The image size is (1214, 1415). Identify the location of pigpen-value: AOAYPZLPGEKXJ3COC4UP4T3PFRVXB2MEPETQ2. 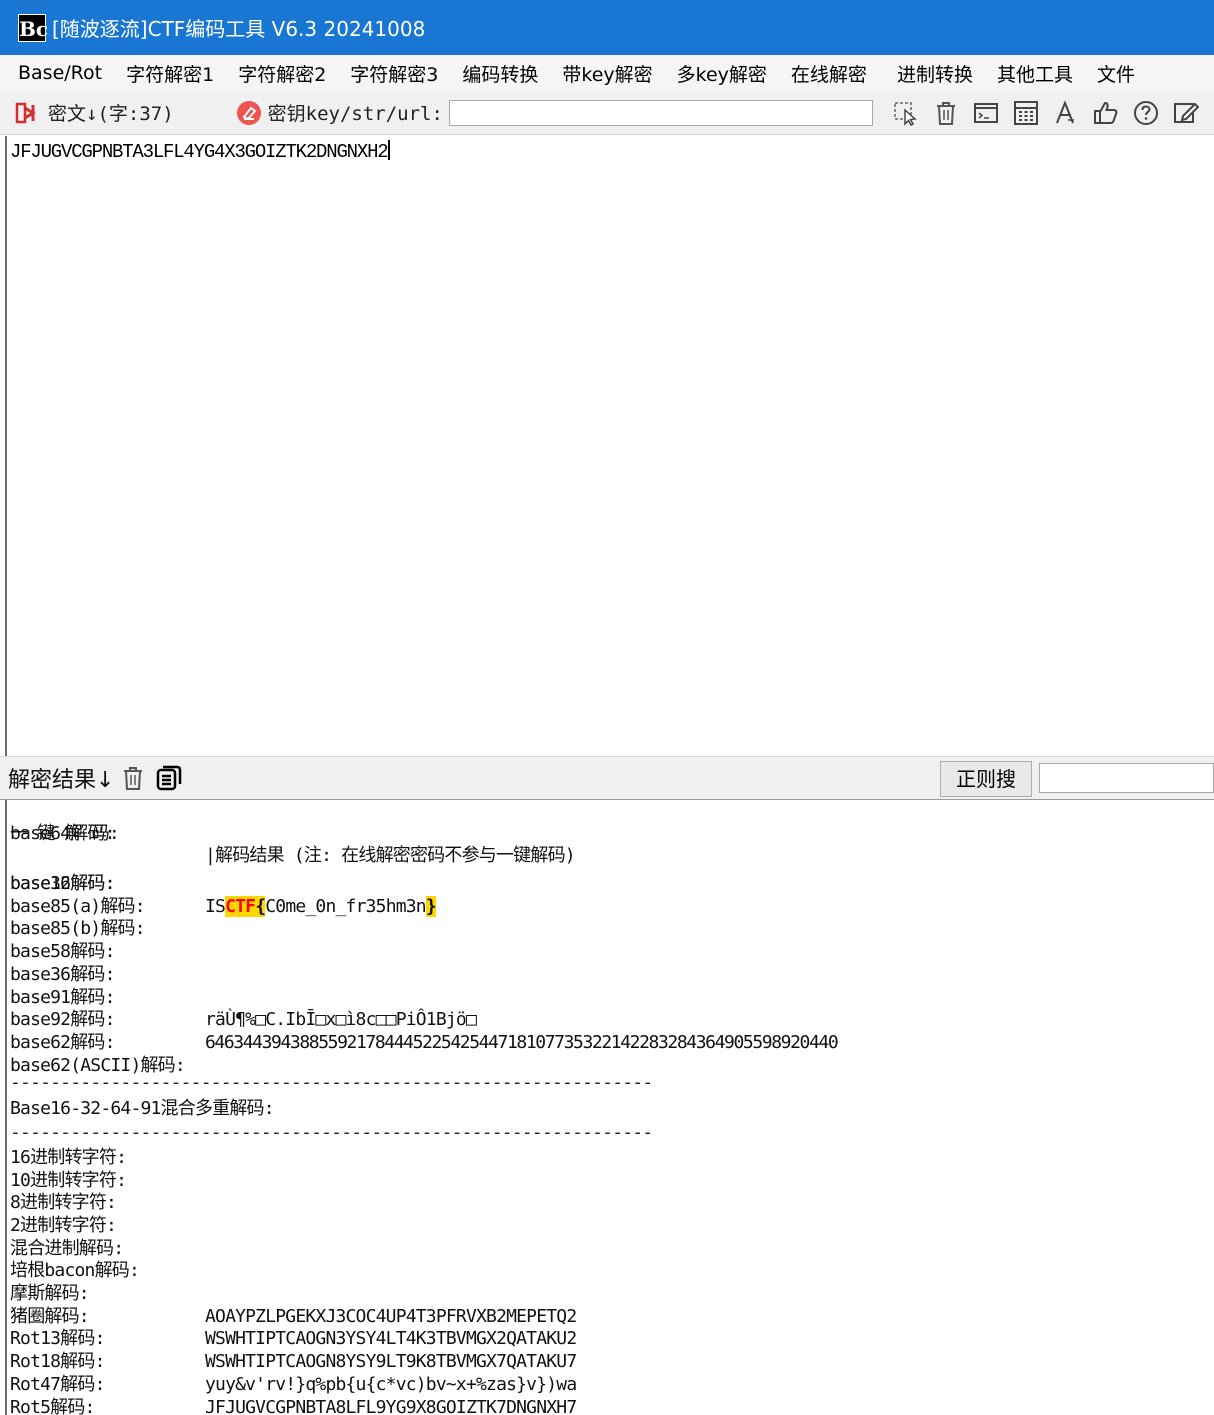
(391, 1316).